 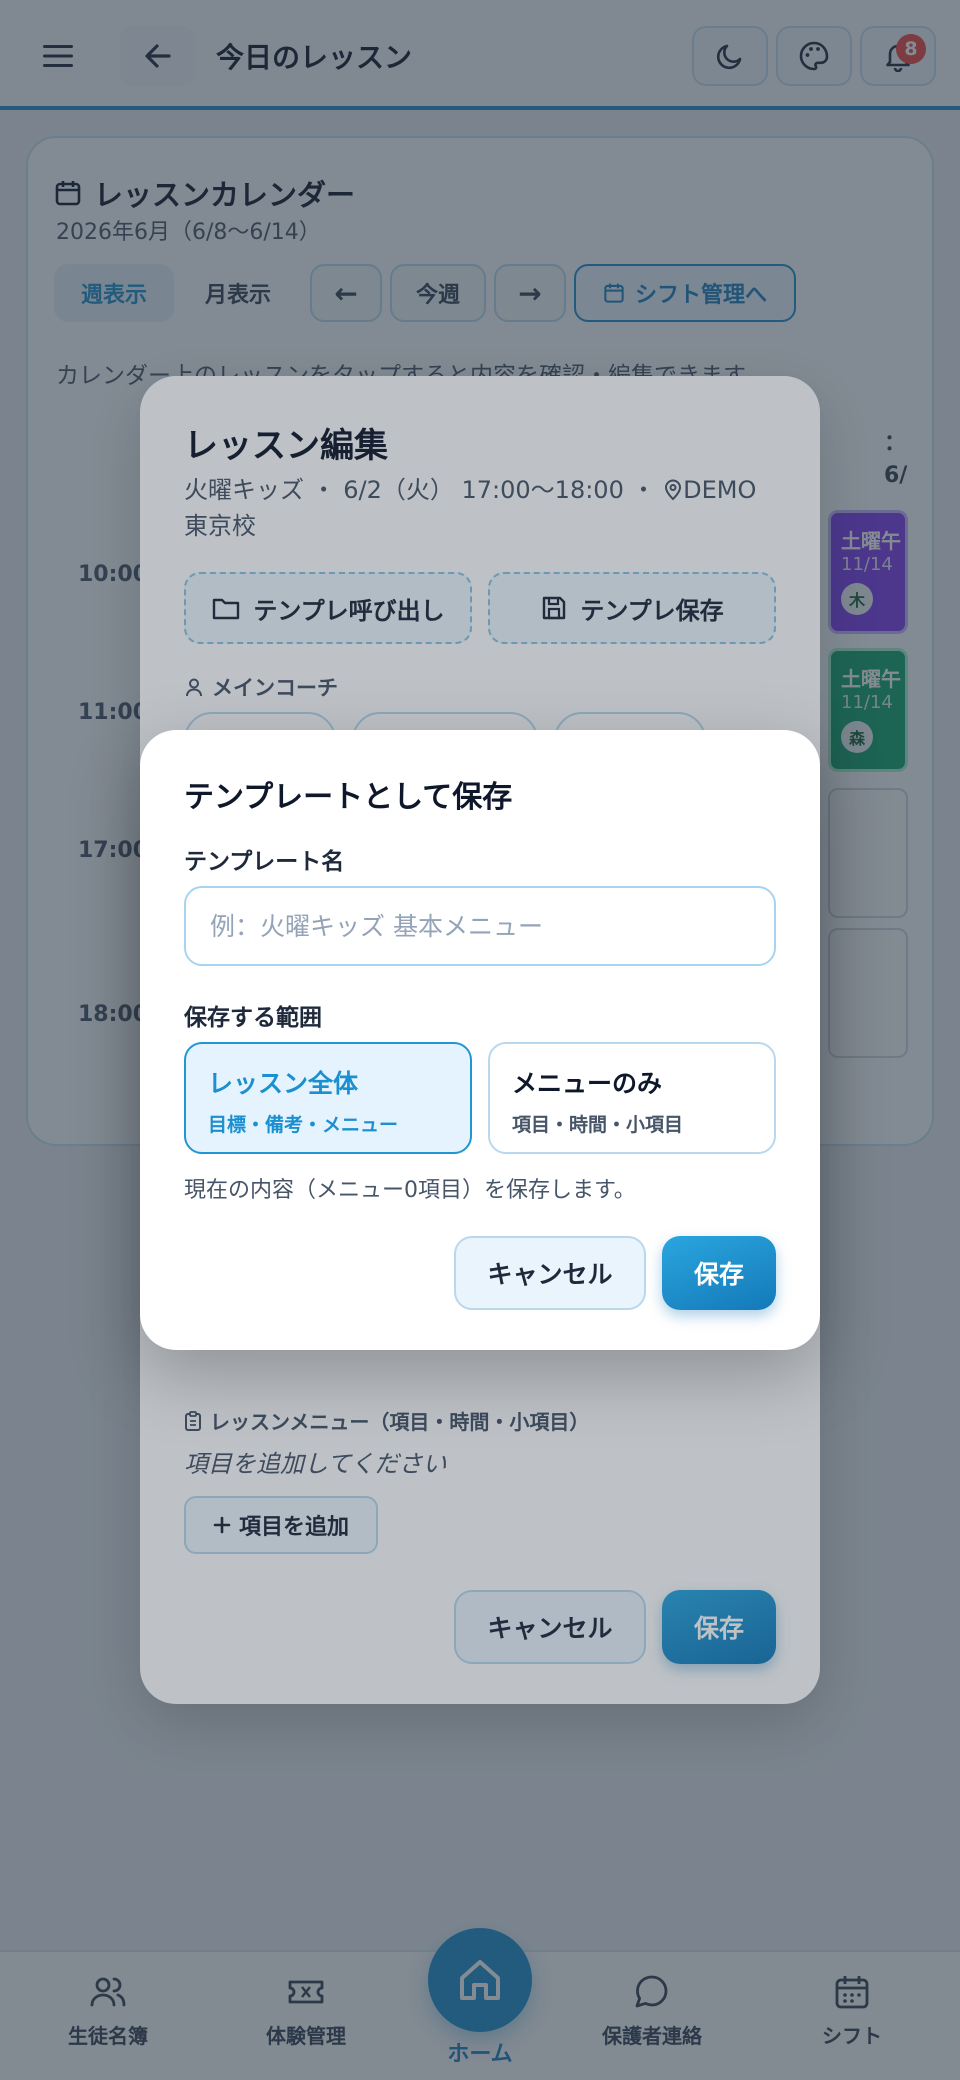 What do you see at coordinates (598, 1125) in the screenshot?
I see `scope-menu-only-desc: 項目・時間・小項目` at bounding box center [598, 1125].